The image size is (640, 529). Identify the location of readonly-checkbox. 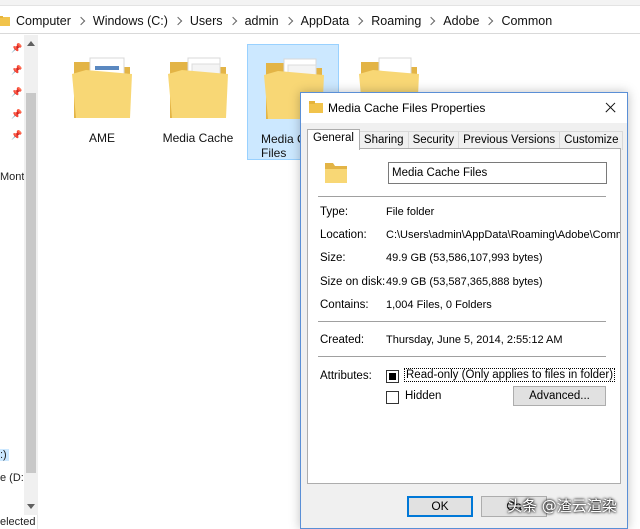
(392, 376).